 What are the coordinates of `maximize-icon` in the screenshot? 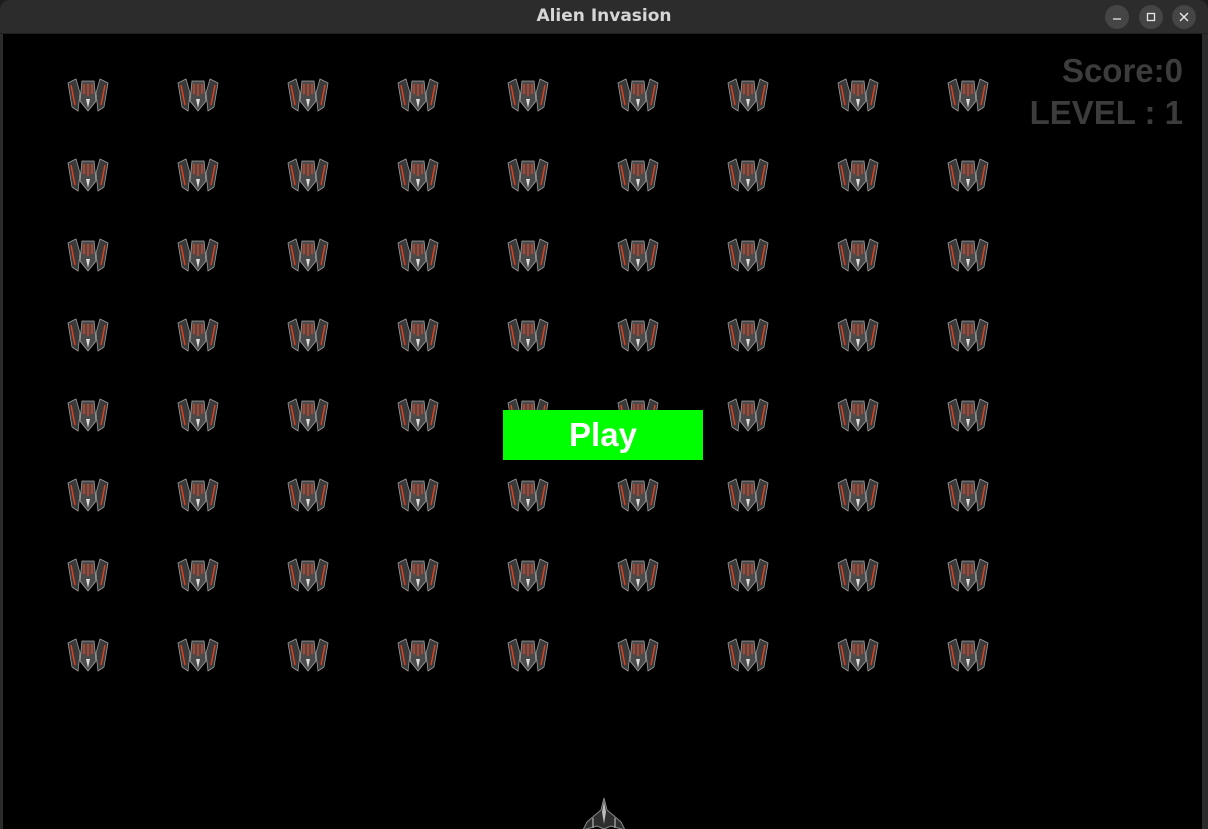 It's located at (1151, 17).